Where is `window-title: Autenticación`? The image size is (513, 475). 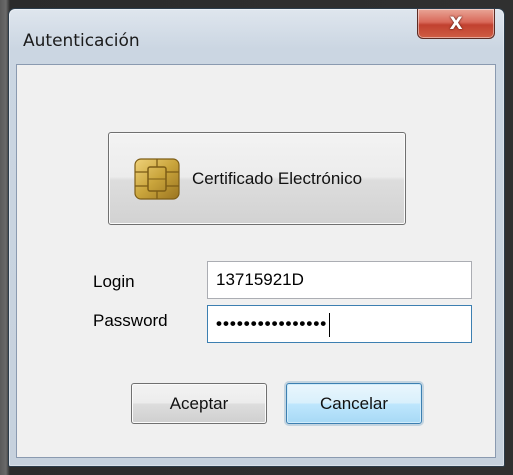
window-title: Autenticación is located at coordinates (81, 41).